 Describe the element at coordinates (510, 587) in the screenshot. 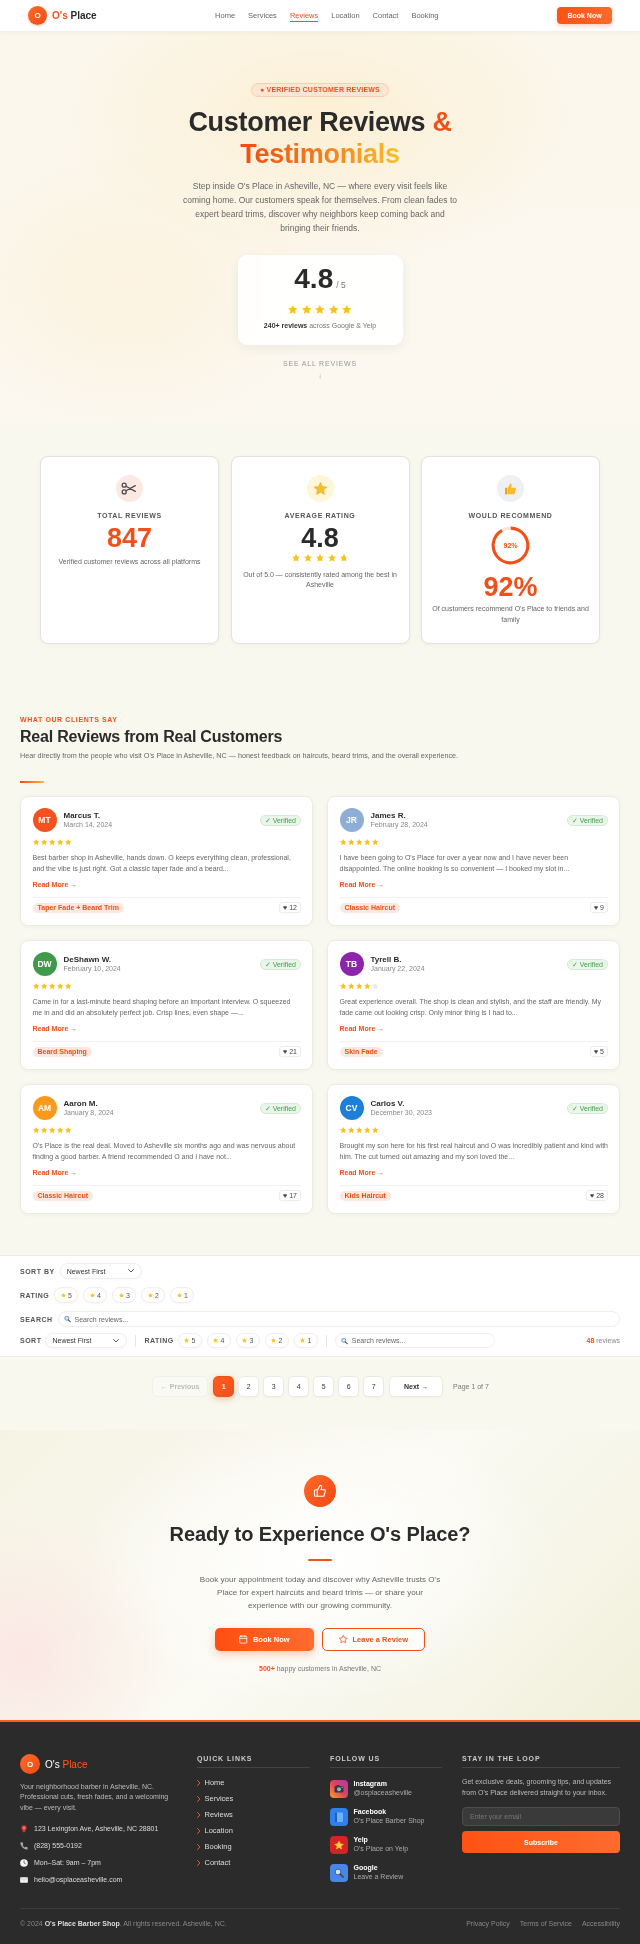

I see `stat-value: 92%` at that location.